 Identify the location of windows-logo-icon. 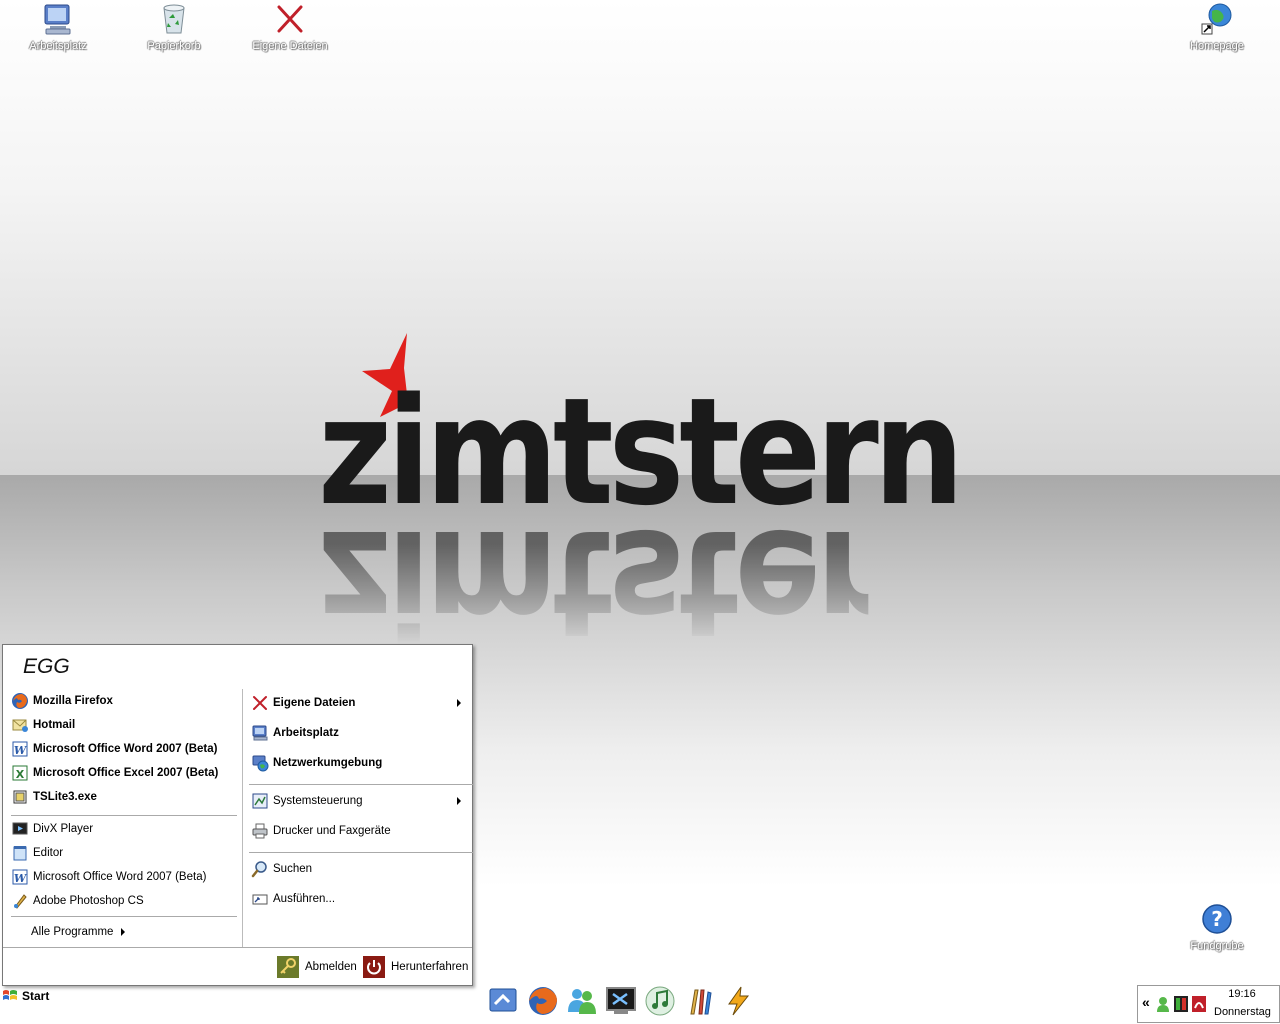
(10, 995).